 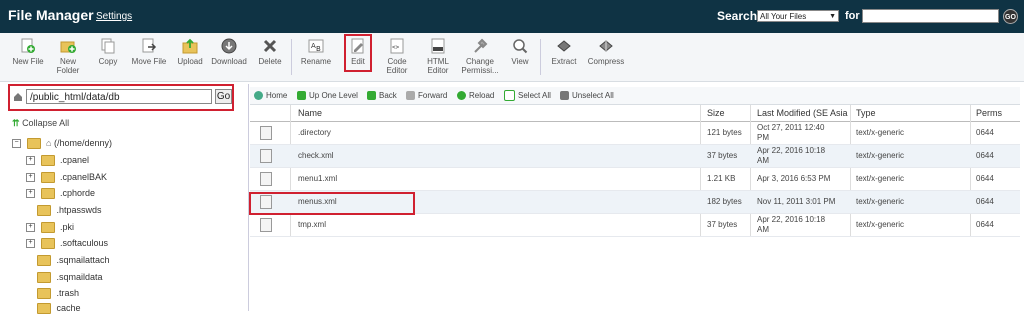 What do you see at coordinates (724, 132) in the screenshot?
I see `file-size: 121 bytes` at bounding box center [724, 132].